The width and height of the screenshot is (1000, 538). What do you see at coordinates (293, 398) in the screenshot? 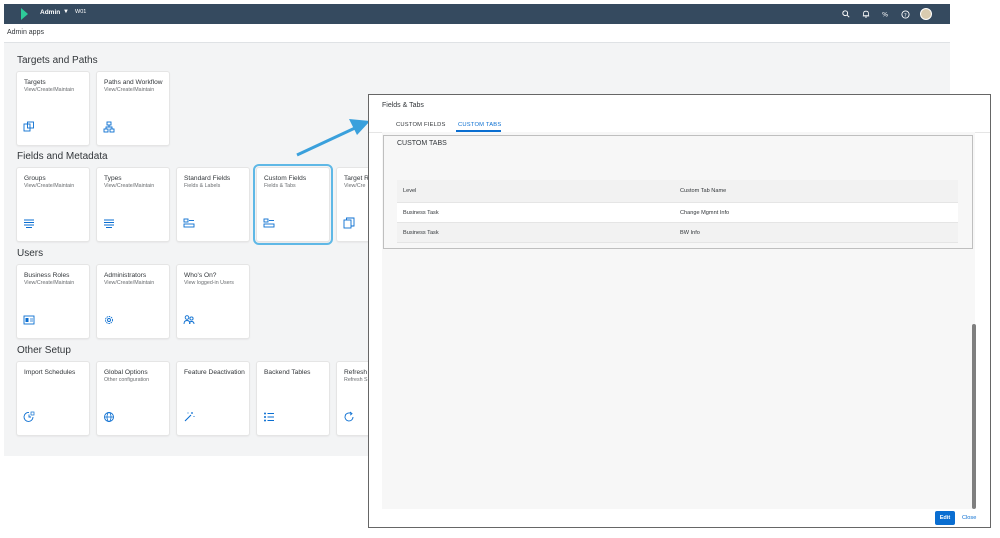
I see `tile-backend-tables: Backend Tables` at bounding box center [293, 398].